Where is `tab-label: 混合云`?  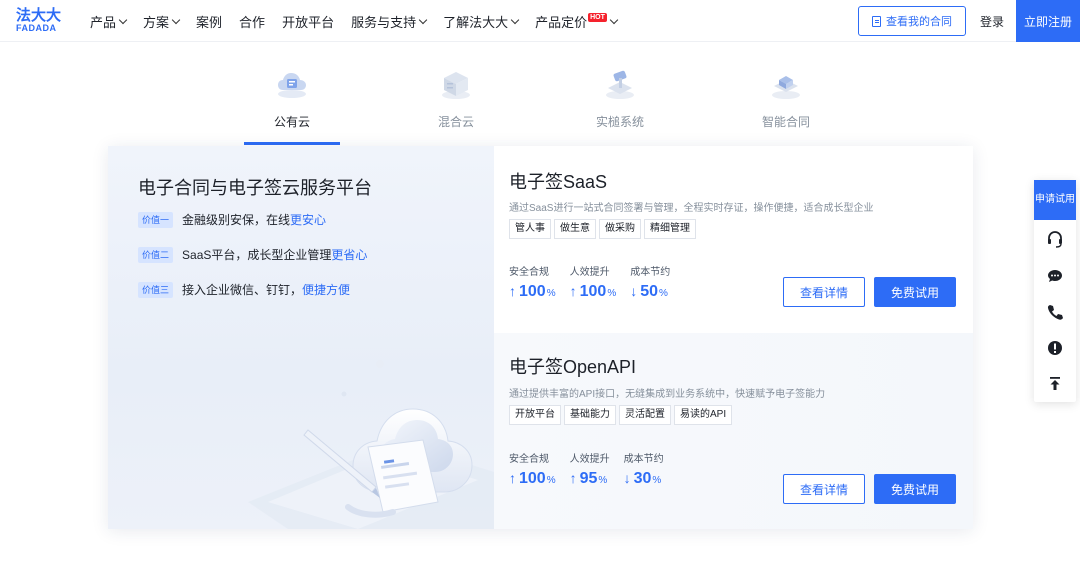
tab-label: 混合云 is located at coordinates (455, 122).